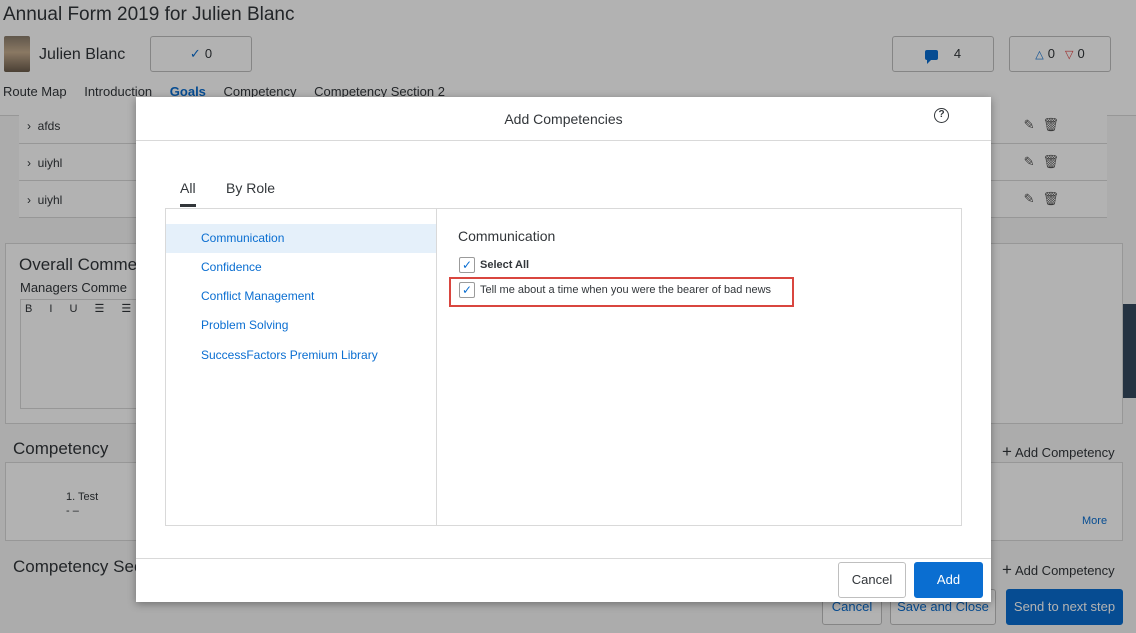 The height and width of the screenshot is (633, 1136). I want to click on tab-all: All, so click(188, 193).